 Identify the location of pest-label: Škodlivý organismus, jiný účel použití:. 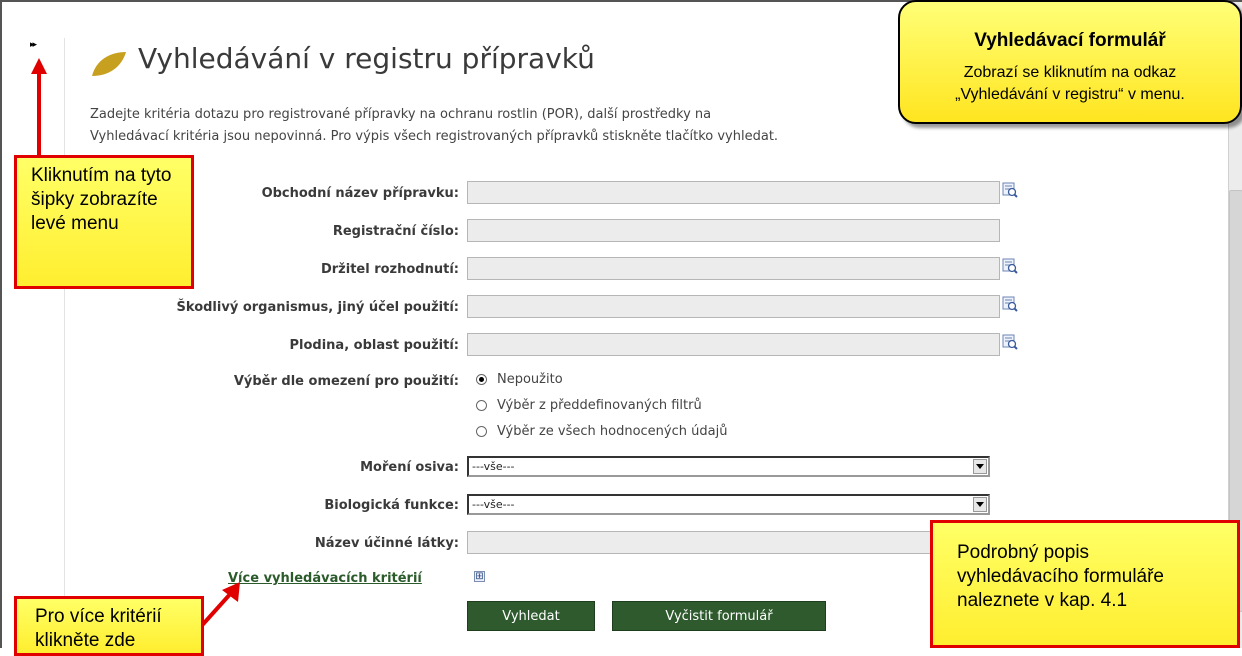
(317, 307).